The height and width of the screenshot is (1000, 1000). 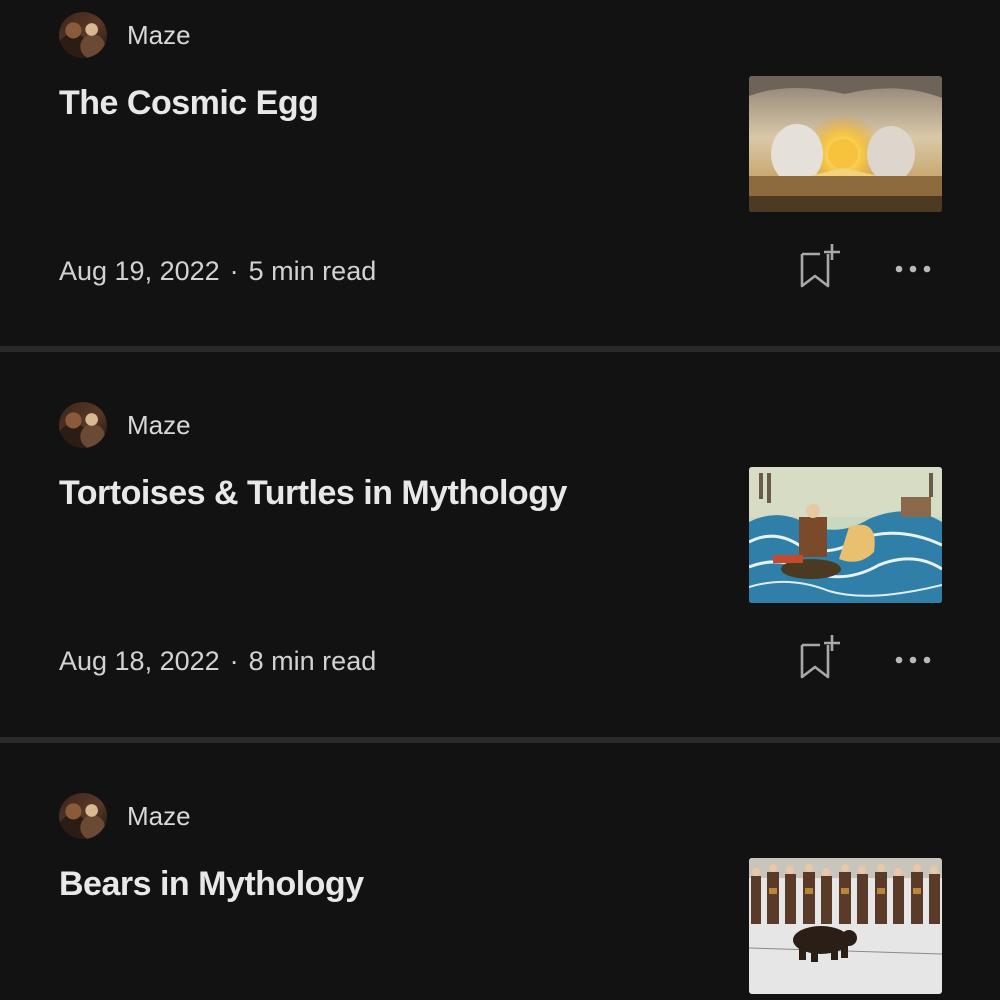 I want to click on turtle-myth-image, so click(x=845, y=535).